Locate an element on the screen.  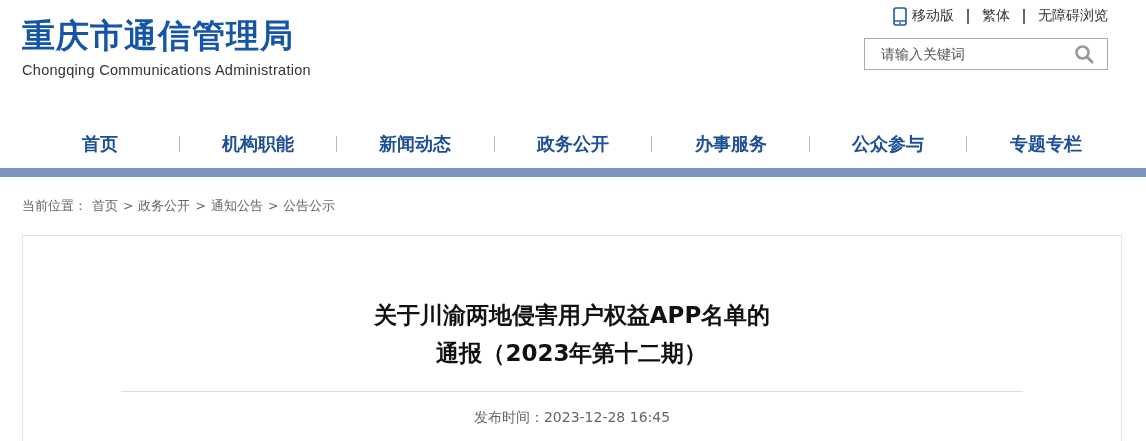
nav-item: 首页 is located at coordinates (100, 143).